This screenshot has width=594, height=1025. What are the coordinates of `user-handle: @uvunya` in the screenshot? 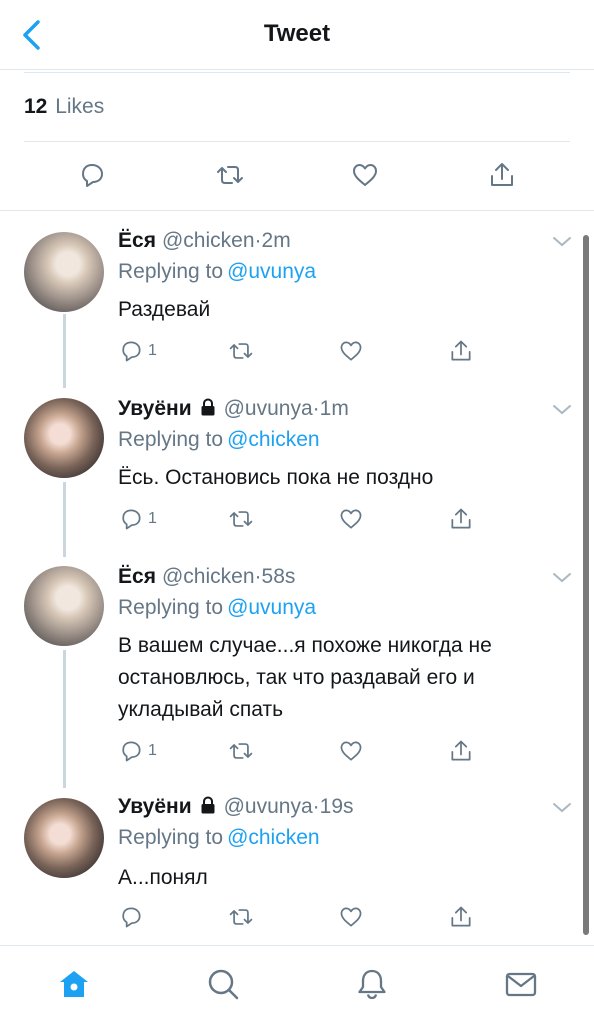 It's located at (268, 408).